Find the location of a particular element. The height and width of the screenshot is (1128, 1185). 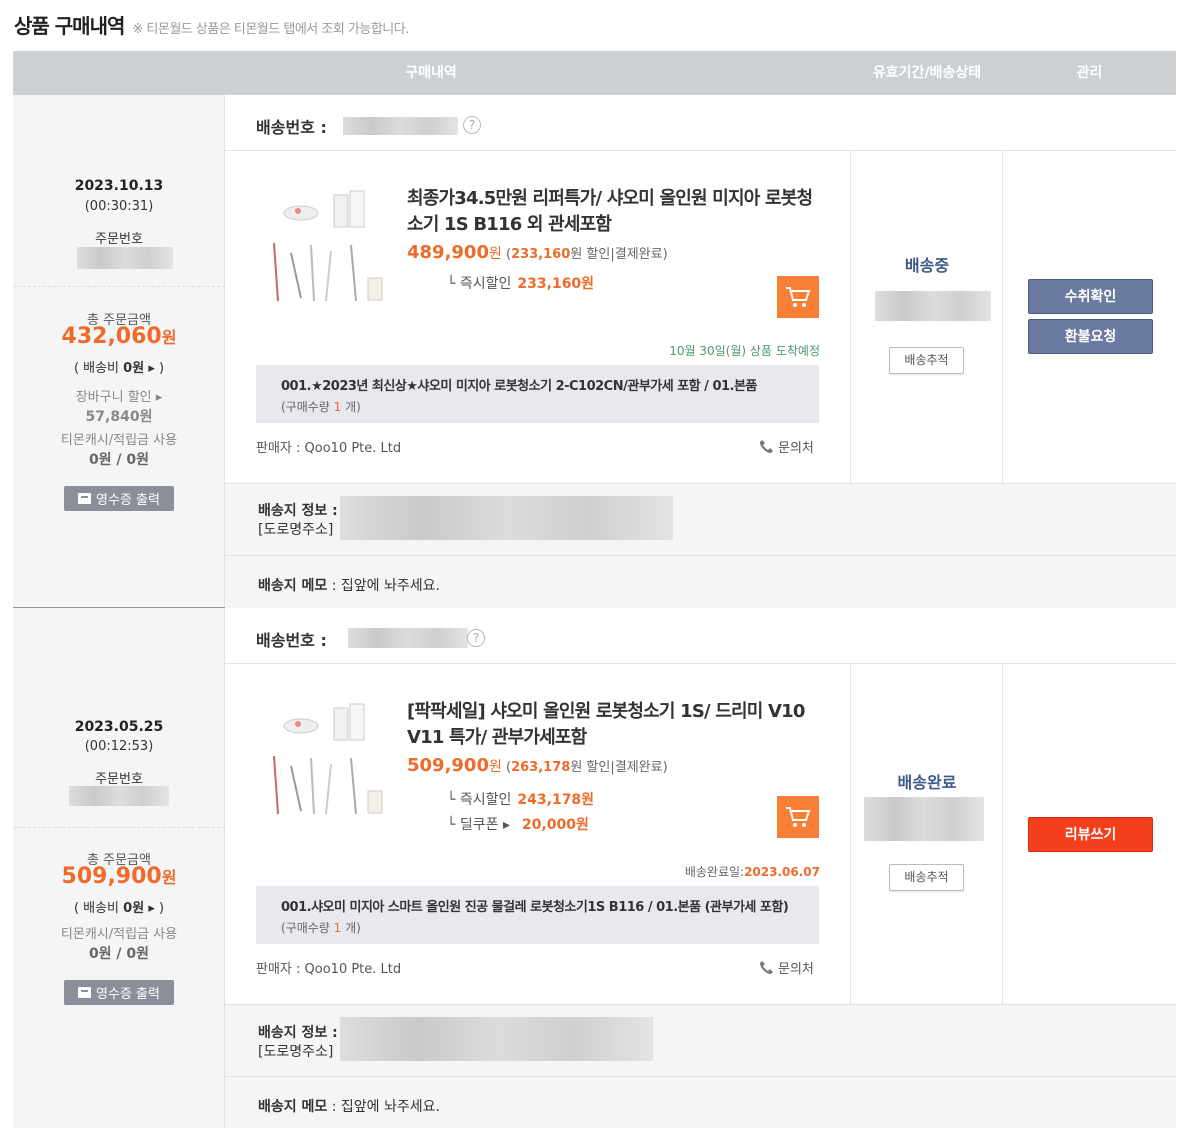

manage-column: 리뷰쓰기 is located at coordinates (1089, 834).